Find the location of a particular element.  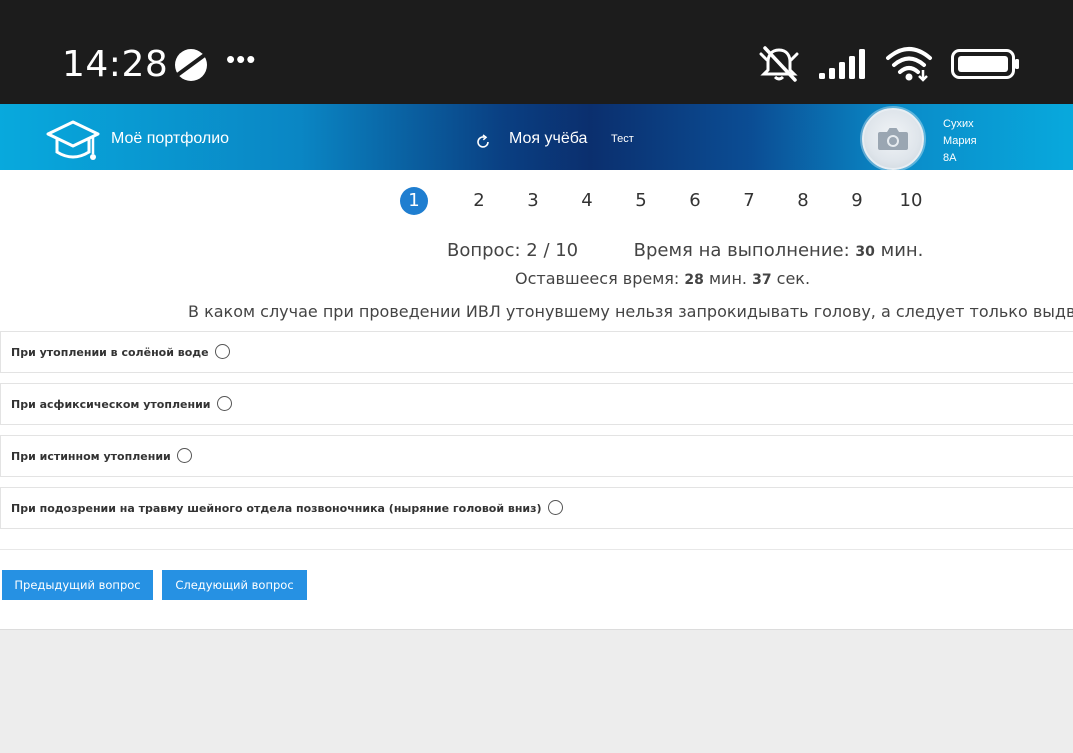

planet-icon is located at coordinates (191, 65).